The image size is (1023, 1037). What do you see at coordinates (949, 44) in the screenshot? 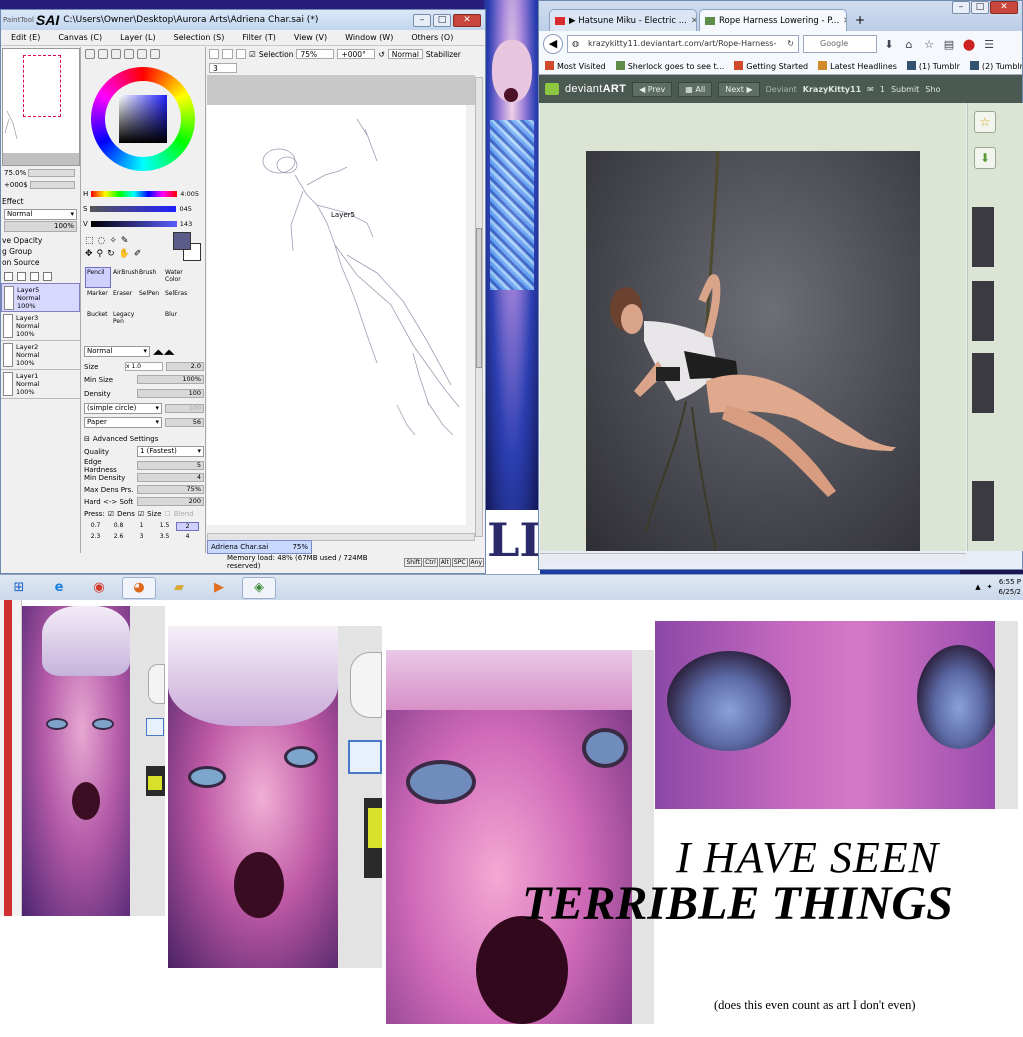
I see `bookmarks-list-icon: ▤` at bounding box center [949, 44].